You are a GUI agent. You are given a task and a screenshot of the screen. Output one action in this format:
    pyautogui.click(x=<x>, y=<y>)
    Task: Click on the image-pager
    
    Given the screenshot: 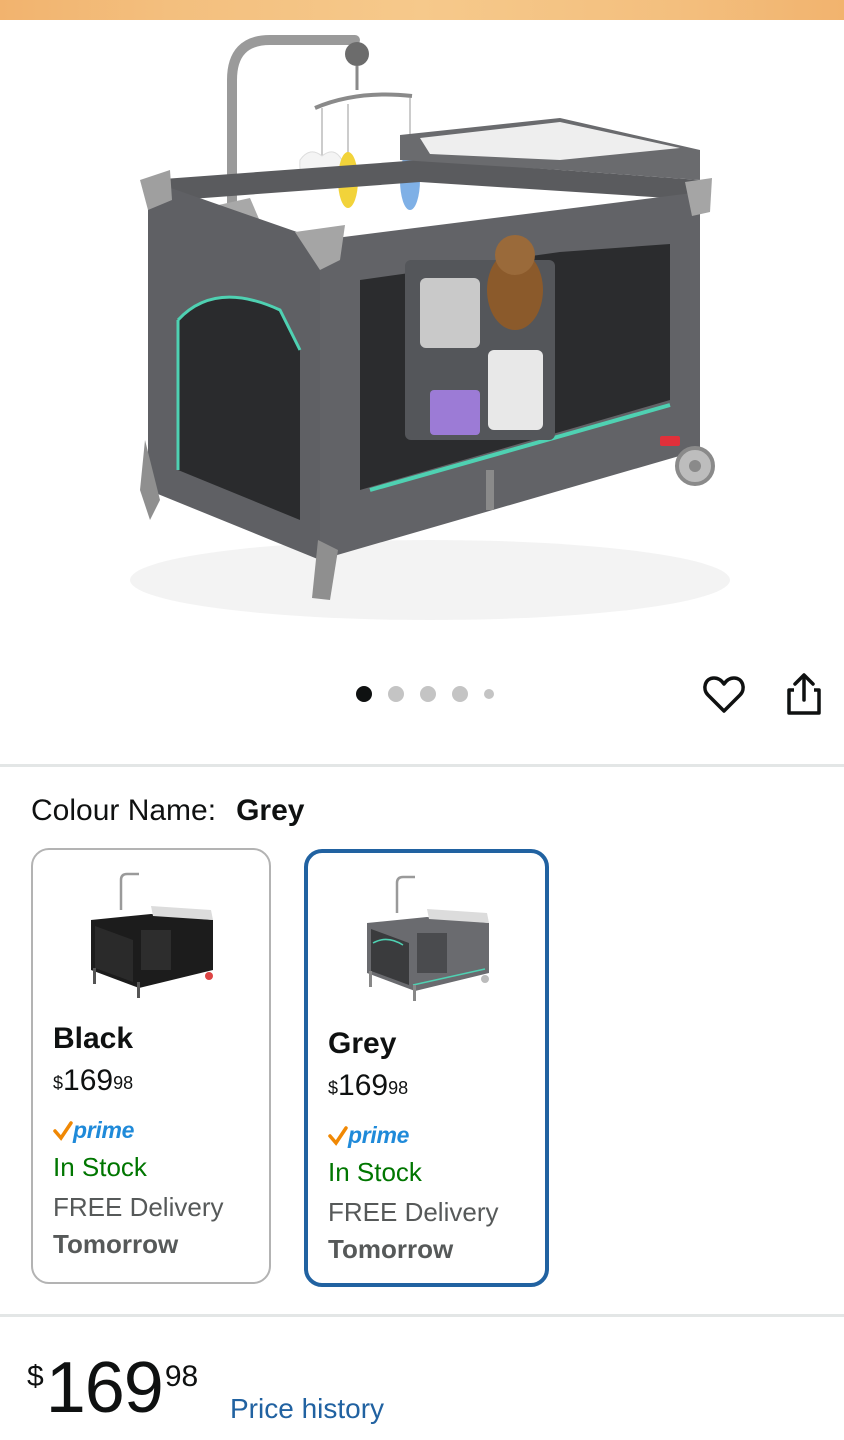 What is the action you would take?
    pyautogui.click(x=433, y=694)
    